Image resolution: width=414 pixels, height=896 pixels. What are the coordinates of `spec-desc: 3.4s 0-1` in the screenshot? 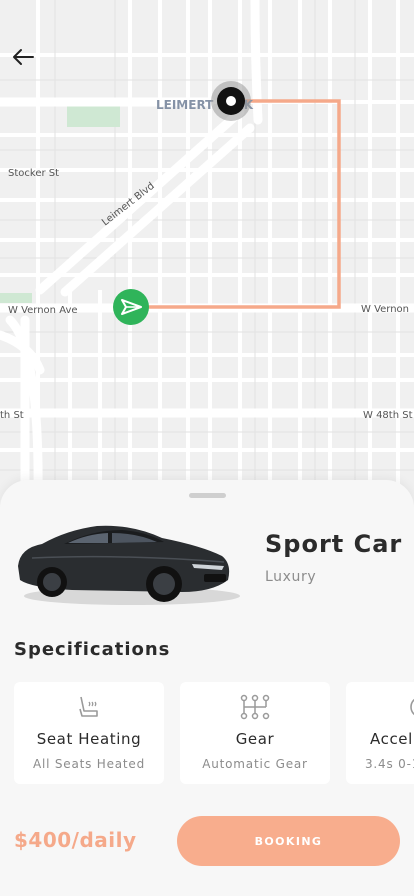 It's located at (389, 764).